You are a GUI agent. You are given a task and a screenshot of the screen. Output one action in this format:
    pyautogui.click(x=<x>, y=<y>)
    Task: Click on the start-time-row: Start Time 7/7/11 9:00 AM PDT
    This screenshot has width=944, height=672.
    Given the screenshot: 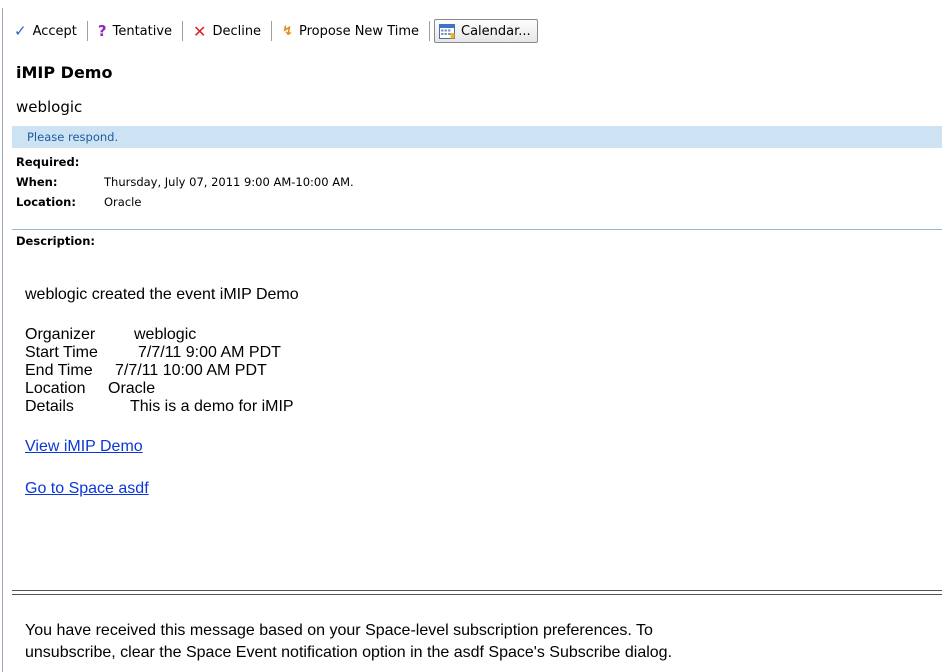 What is the action you would take?
    pyautogui.click(x=162, y=353)
    